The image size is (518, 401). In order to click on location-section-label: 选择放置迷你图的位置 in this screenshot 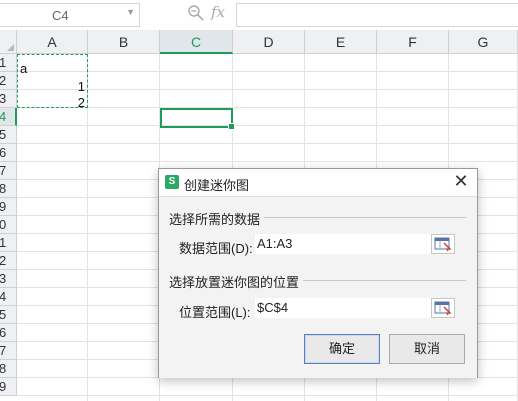, I will do `click(236, 281)`.